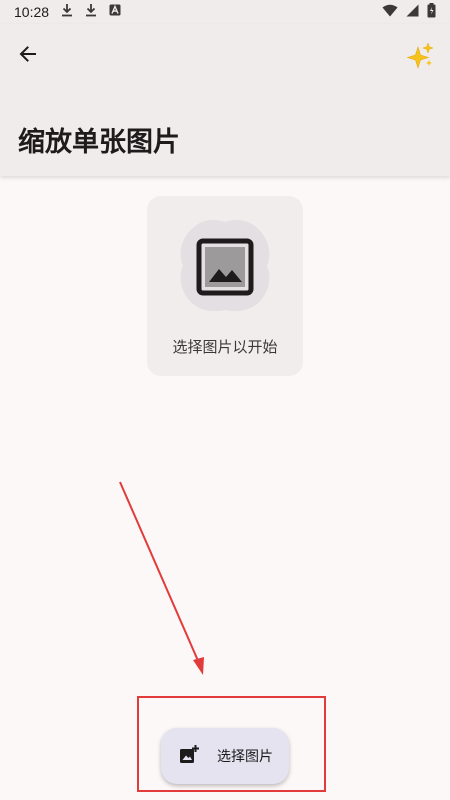  Describe the element at coordinates (390, 12) in the screenshot. I see `wifi-icon` at that location.